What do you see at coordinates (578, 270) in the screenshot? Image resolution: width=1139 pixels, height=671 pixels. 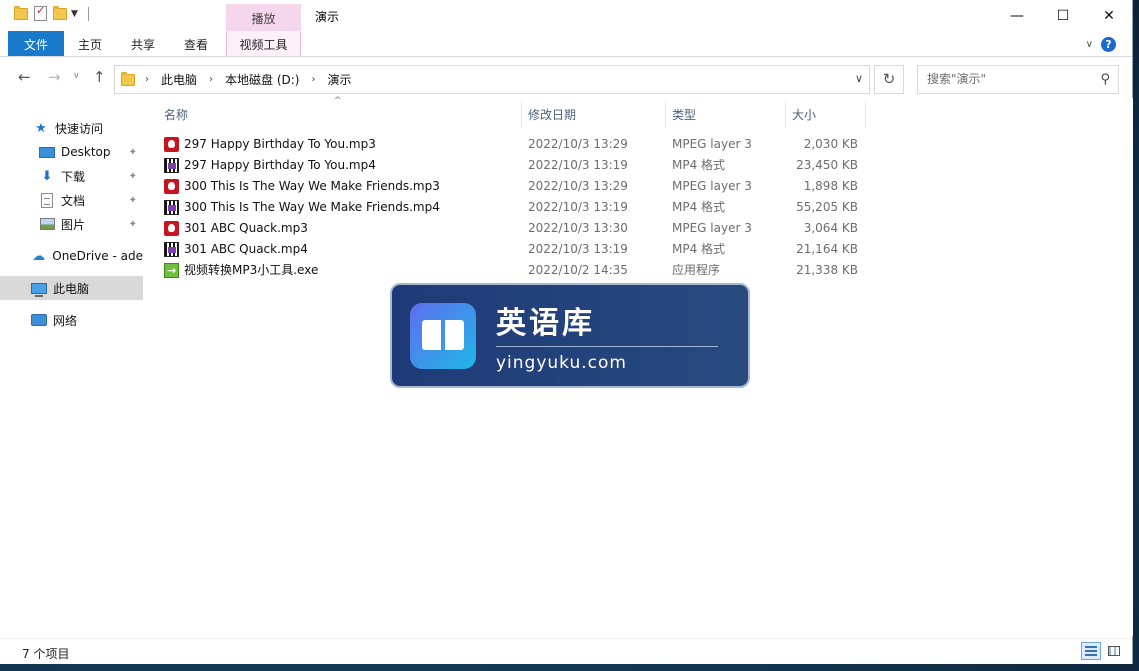 I see `file-date: 2022/10/2 14:35` at bounding box center [578, 270].